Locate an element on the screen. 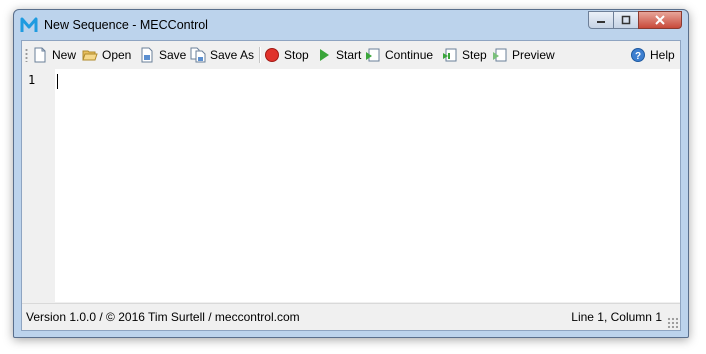 This screenshot has width=706, height=354. new-file-icon is located at coordinates (40, 55).